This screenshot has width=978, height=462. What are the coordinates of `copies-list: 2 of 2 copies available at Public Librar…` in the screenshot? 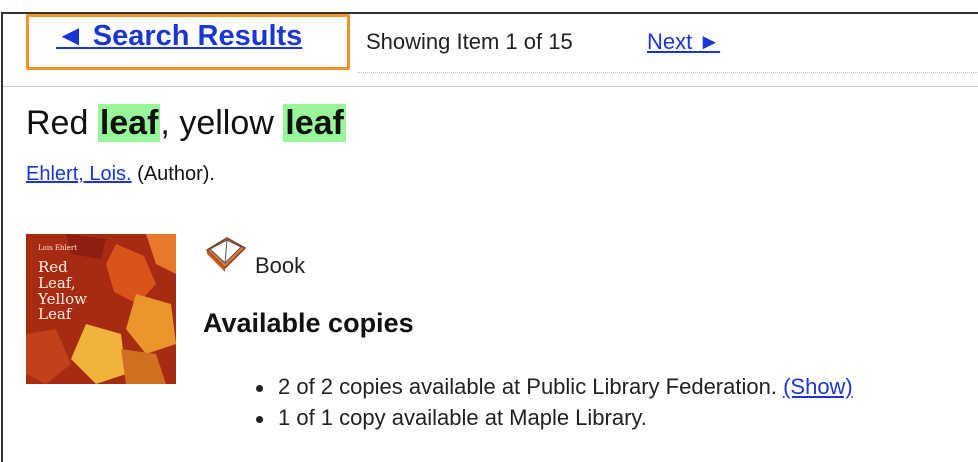 It's located at (551, 405).